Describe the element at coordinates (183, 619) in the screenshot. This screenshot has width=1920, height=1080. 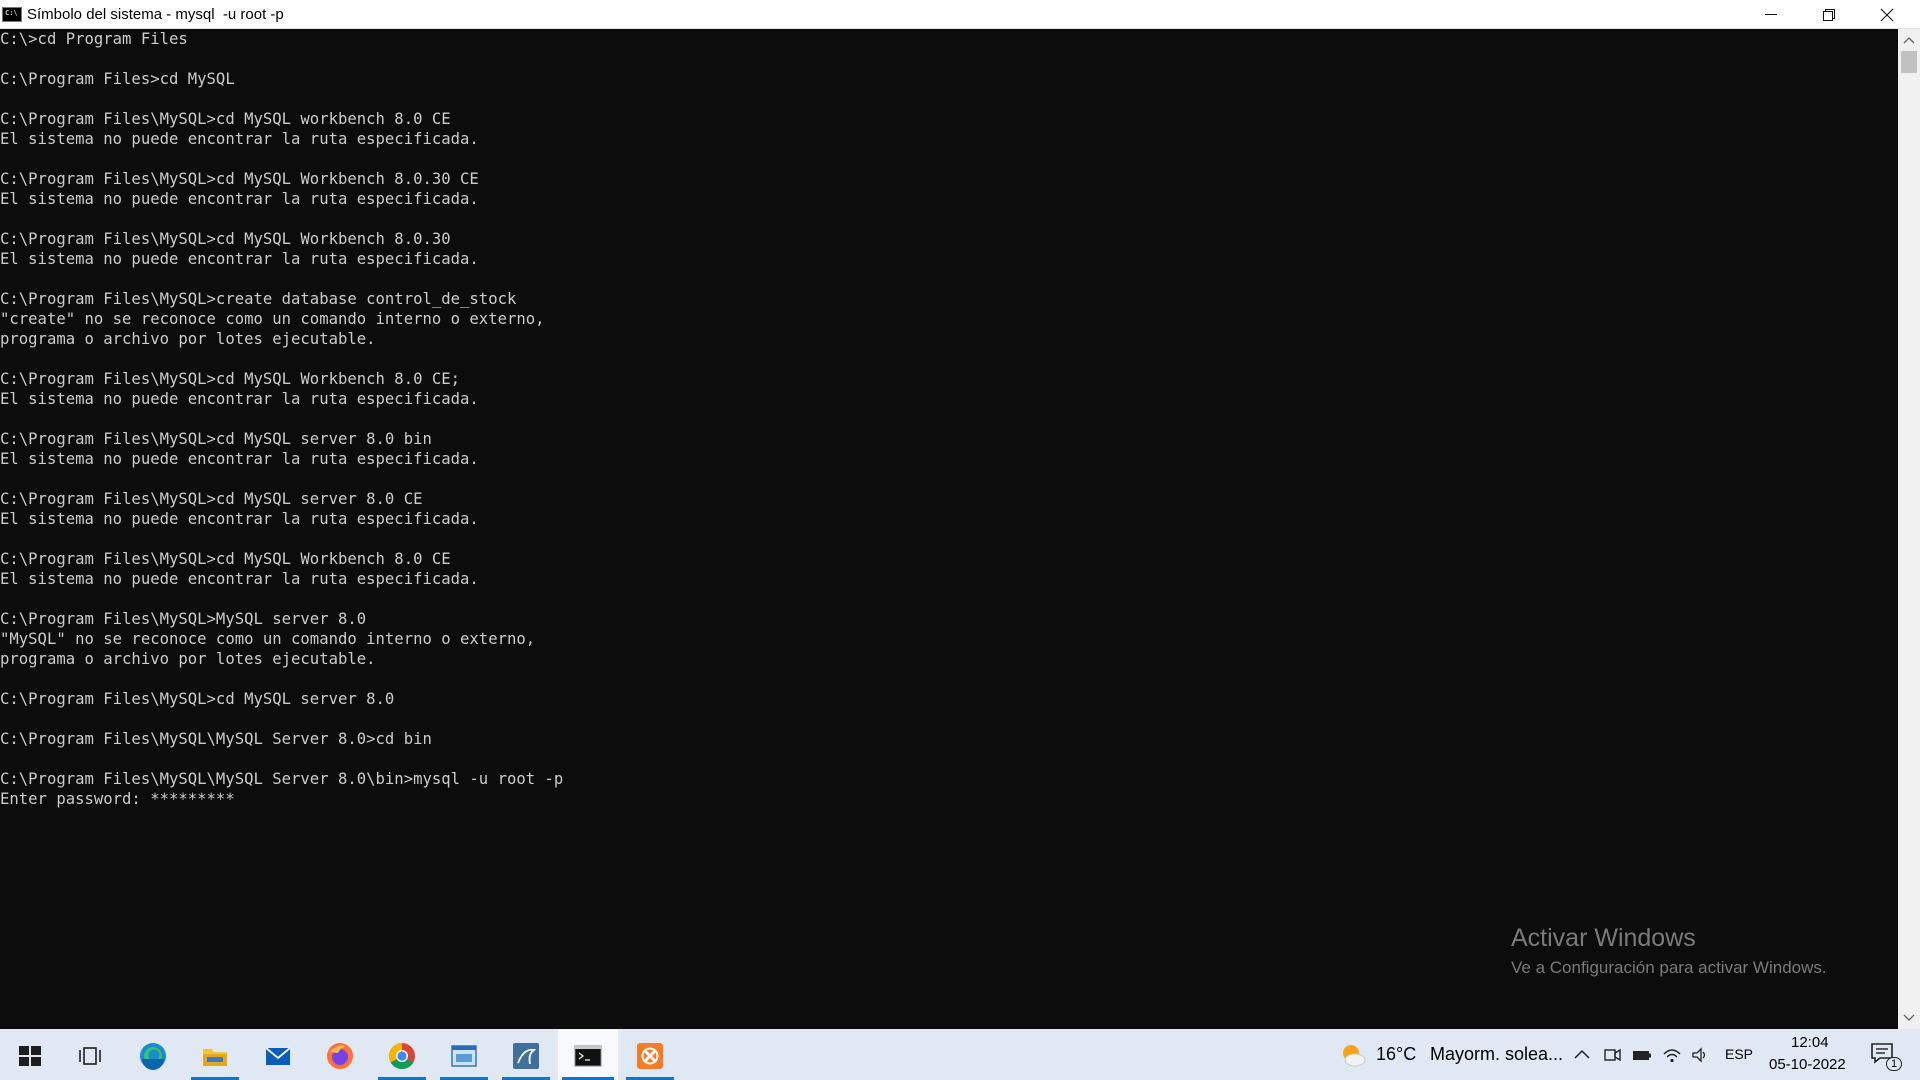
I see `terminal-line: C:\Program Files\MySQL>MySQL server 8.0` at that location.